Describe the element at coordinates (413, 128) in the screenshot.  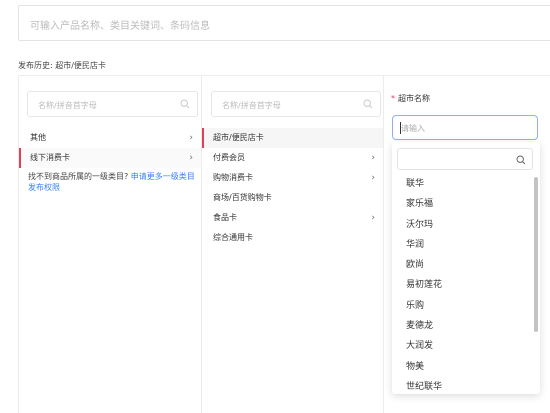
I see `supermarket-name-placeholder: 请输入` at that location.